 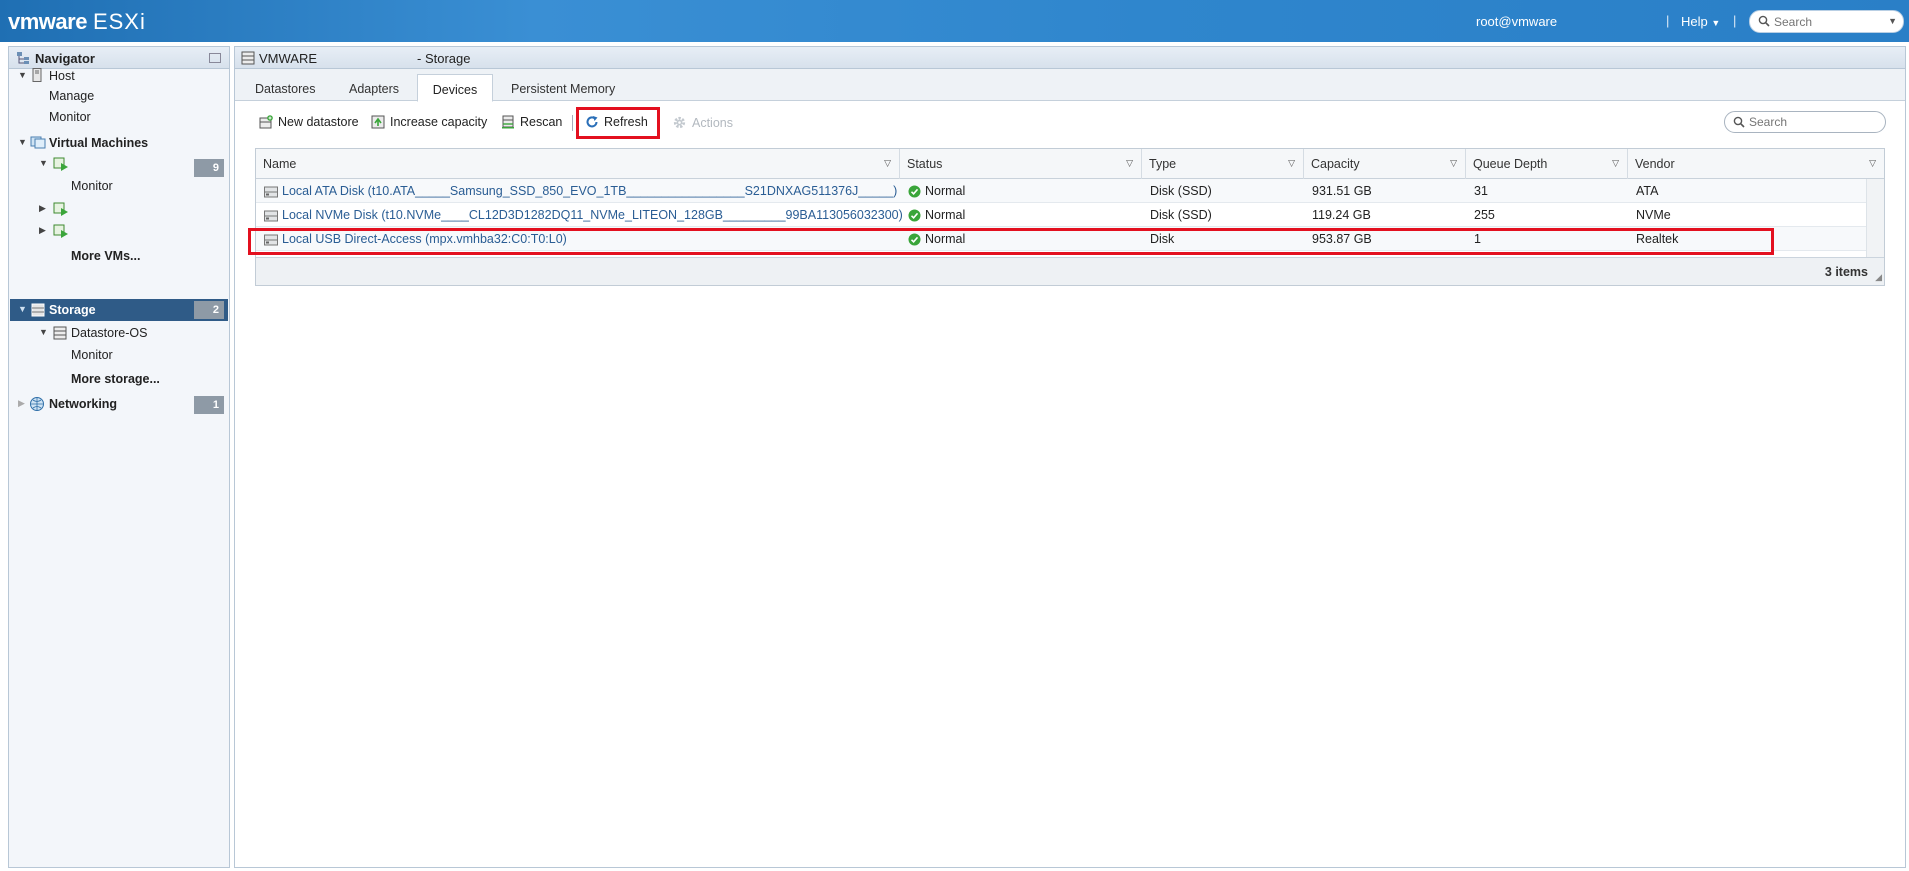 What do you see at coordinates (1700, 21) in the screenshot?
I see `help-menu: Help ▼` at bounding box center [1700, 21].